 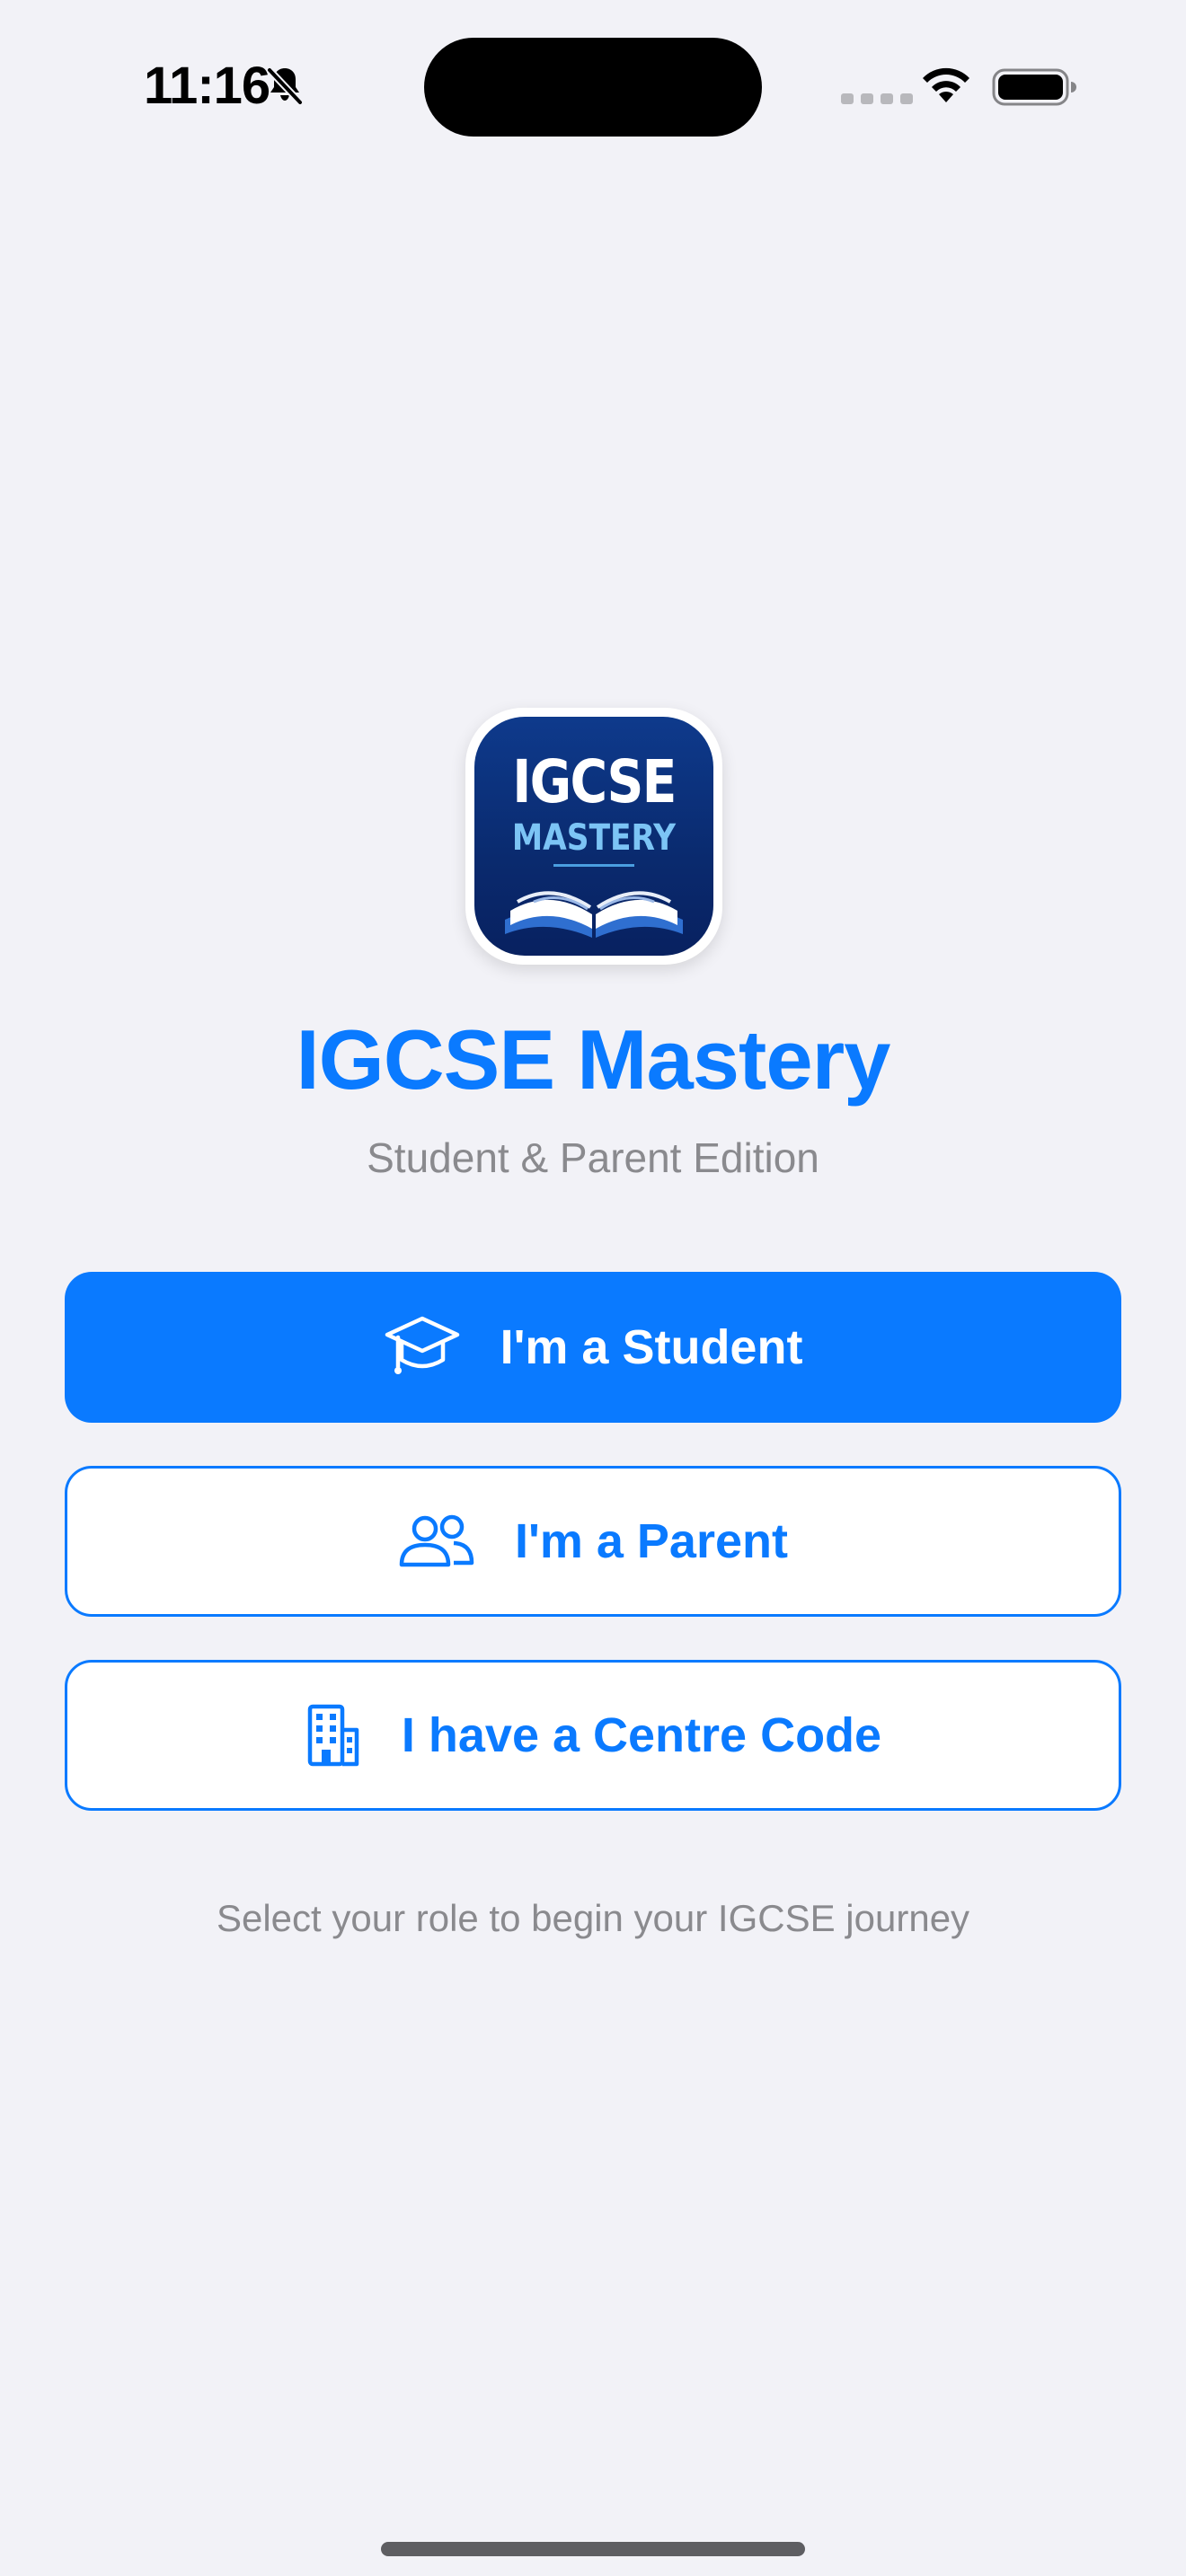 I want to click on wifi-icon, so click(x=946, y=84).